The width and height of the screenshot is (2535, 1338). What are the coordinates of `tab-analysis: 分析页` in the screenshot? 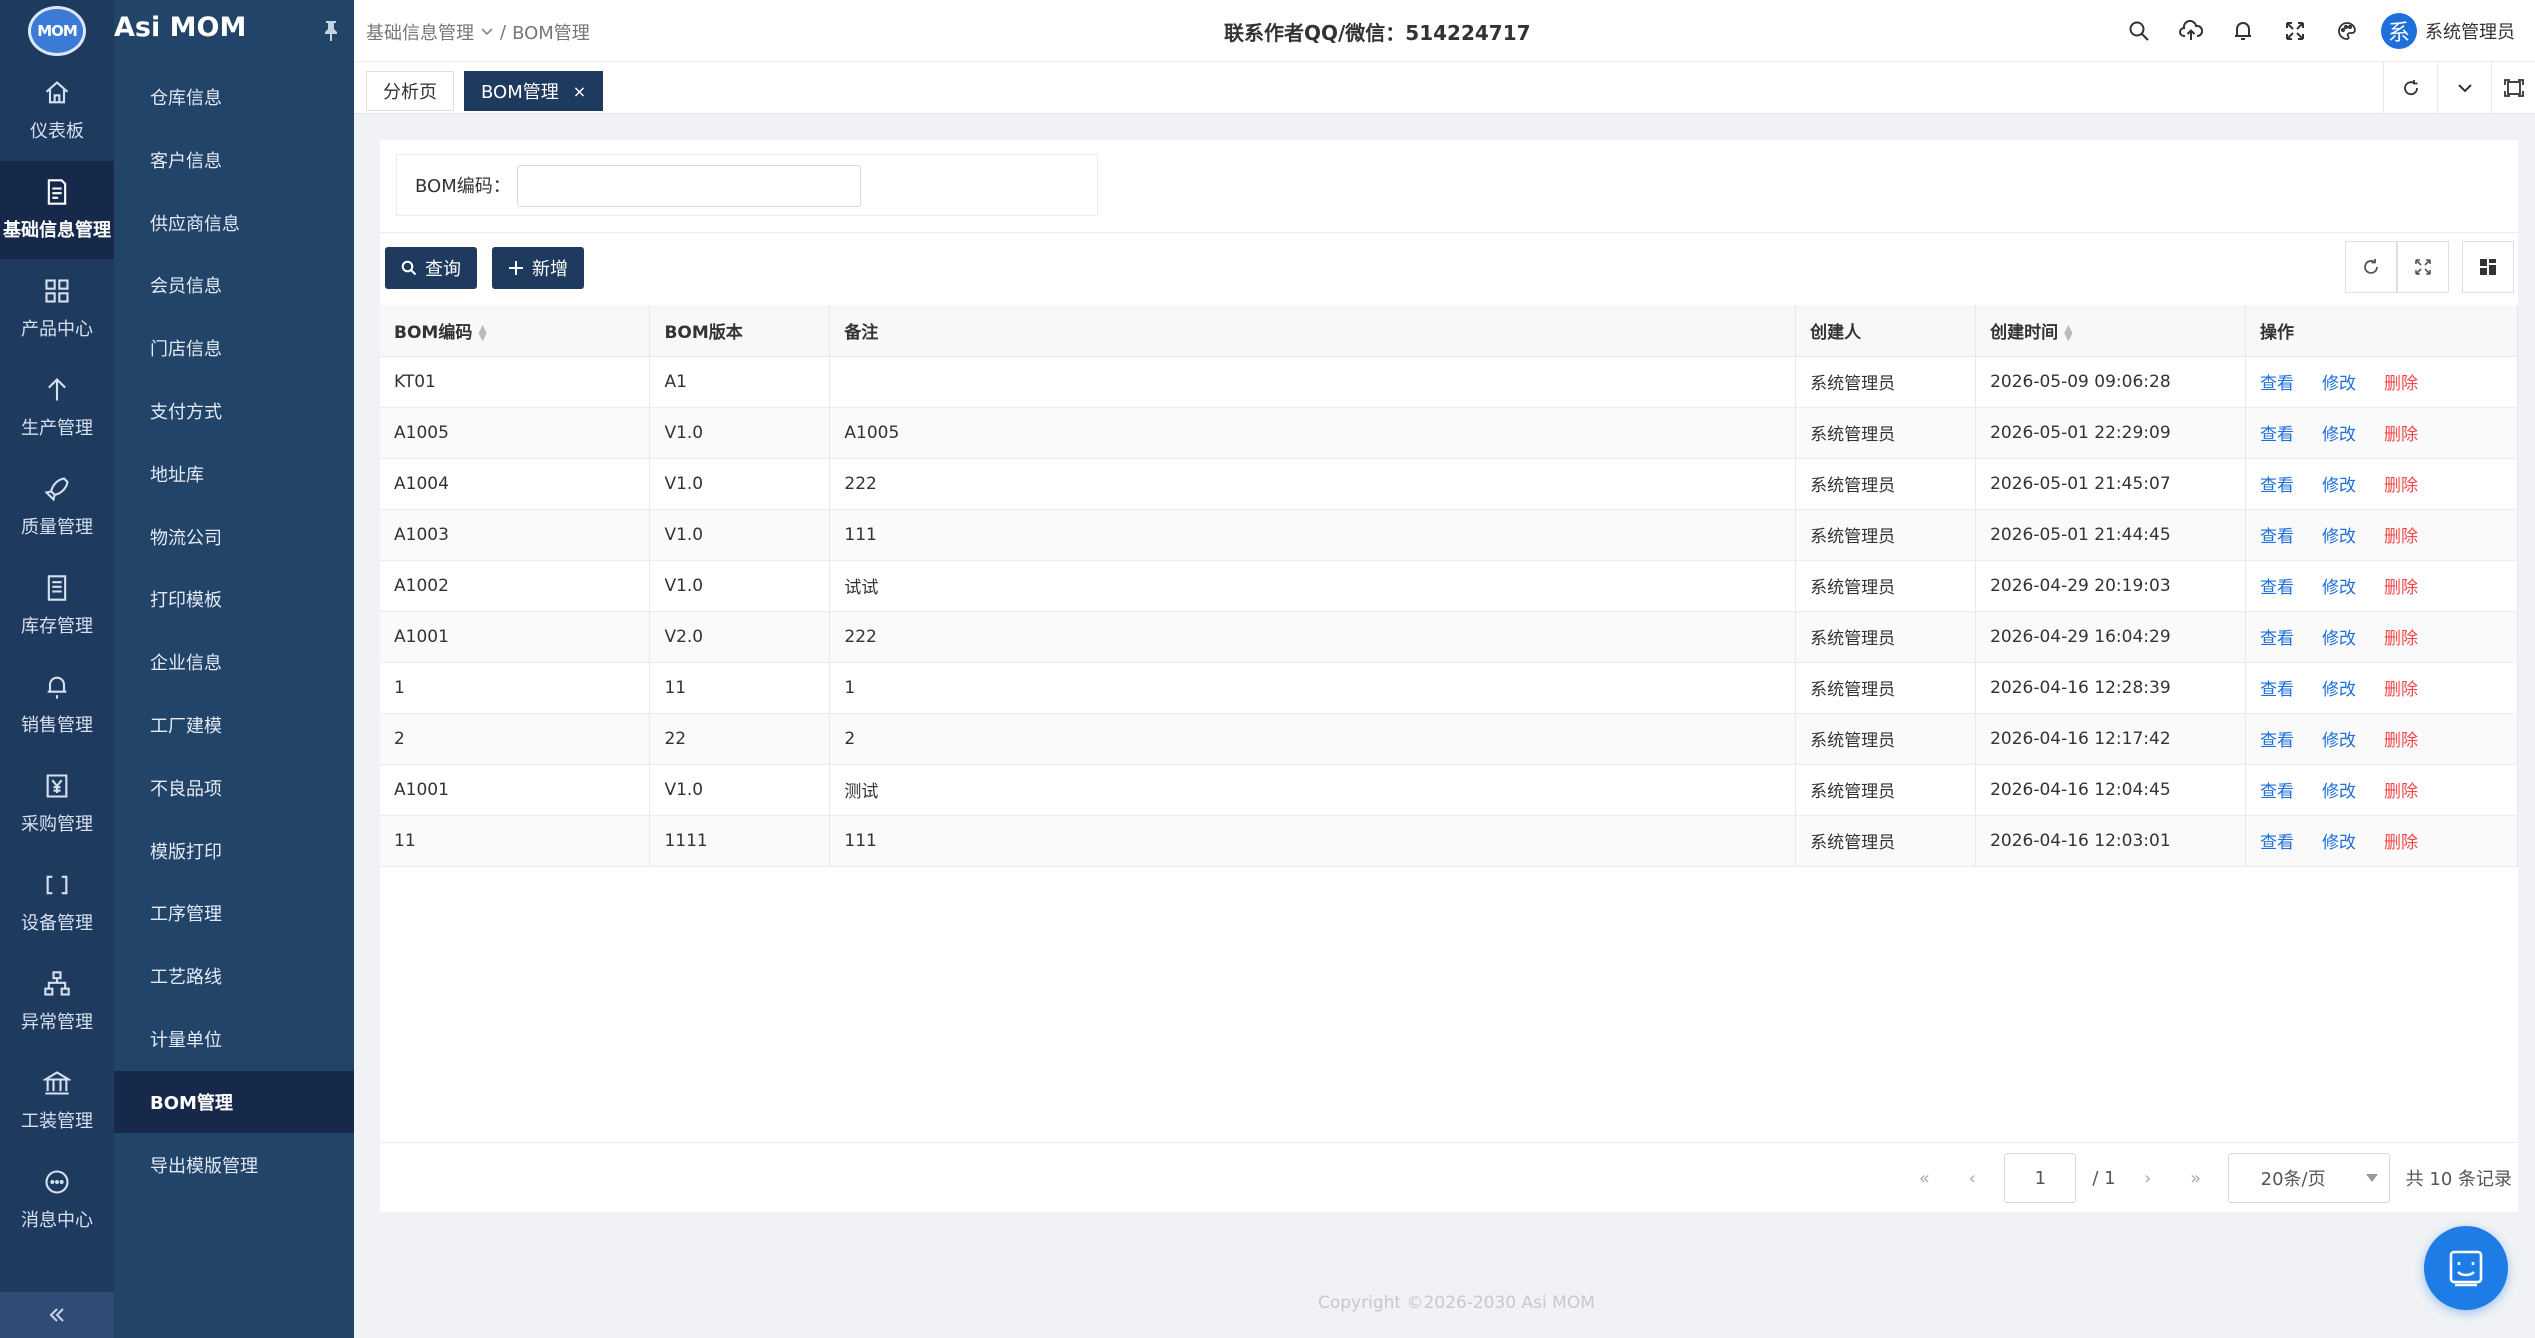 It's located at (410, 91).